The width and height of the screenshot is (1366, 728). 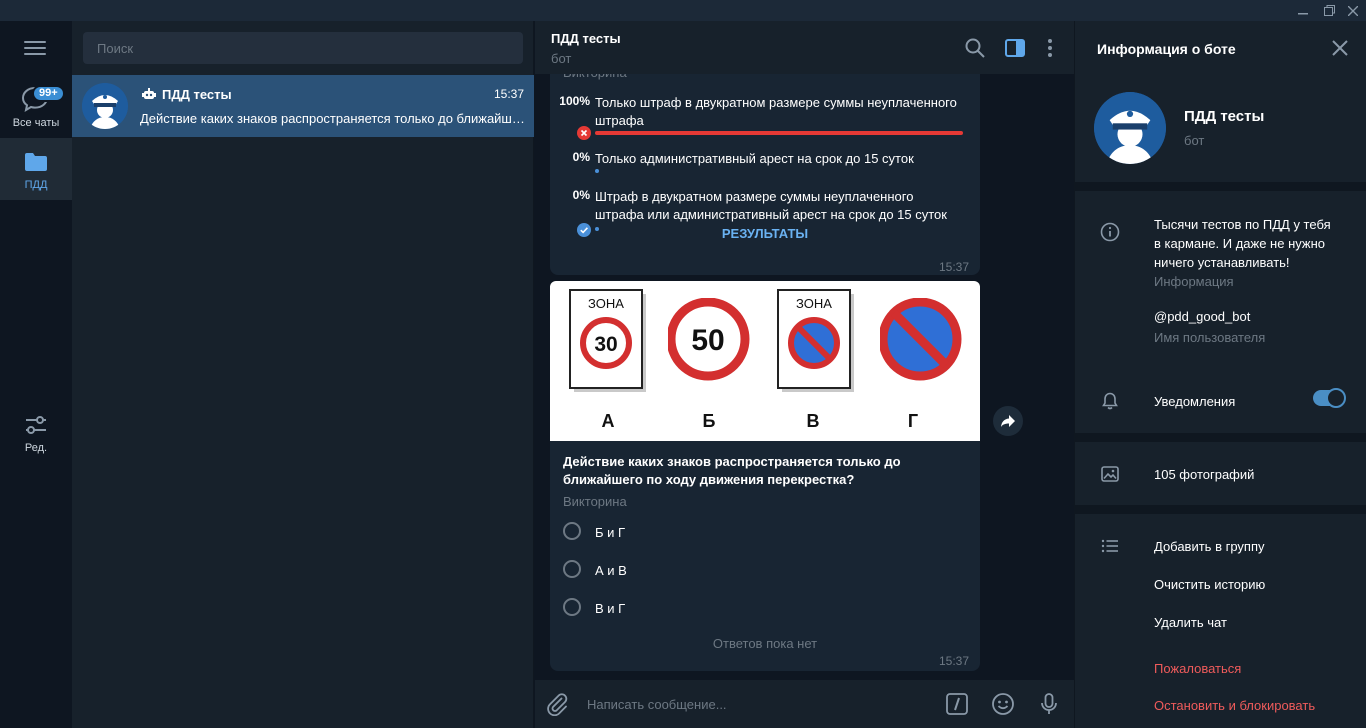 I want to click on photo-icon, so click(x=1110, y=474).